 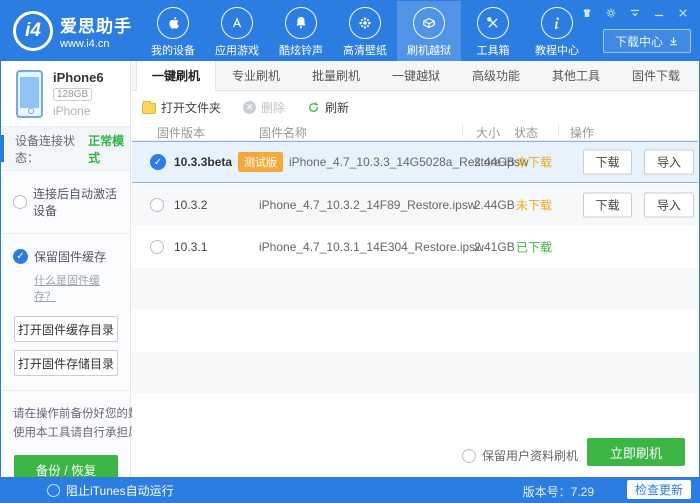 I want to click on device-capacity-badge: 128GB, so click(x=73, y=94).